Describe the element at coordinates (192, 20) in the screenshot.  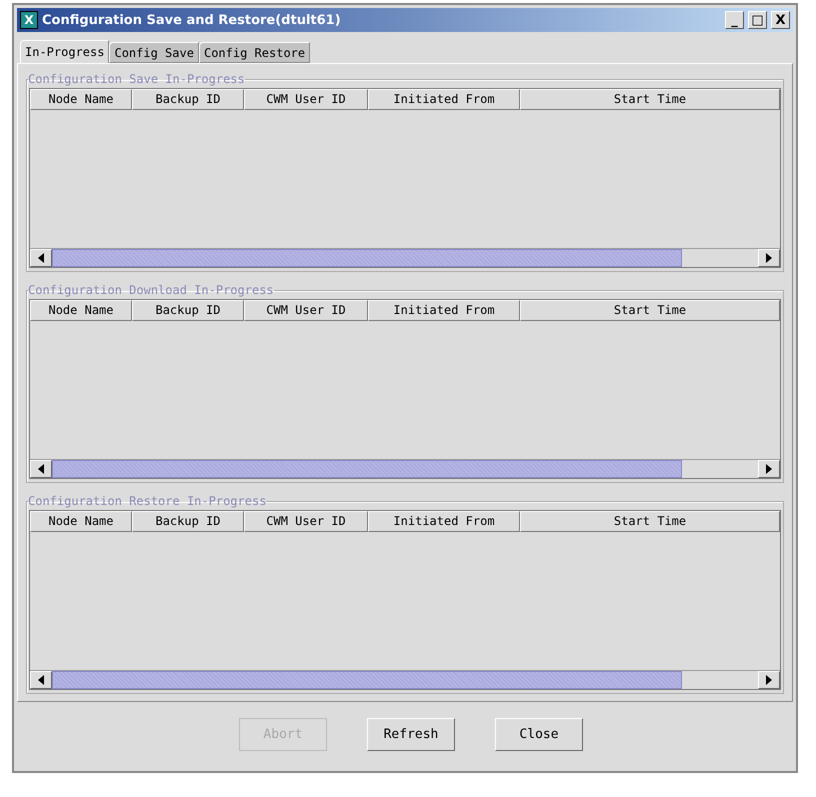
I see `window-title: Configuration Save and Restore(dtult61)` at that location.